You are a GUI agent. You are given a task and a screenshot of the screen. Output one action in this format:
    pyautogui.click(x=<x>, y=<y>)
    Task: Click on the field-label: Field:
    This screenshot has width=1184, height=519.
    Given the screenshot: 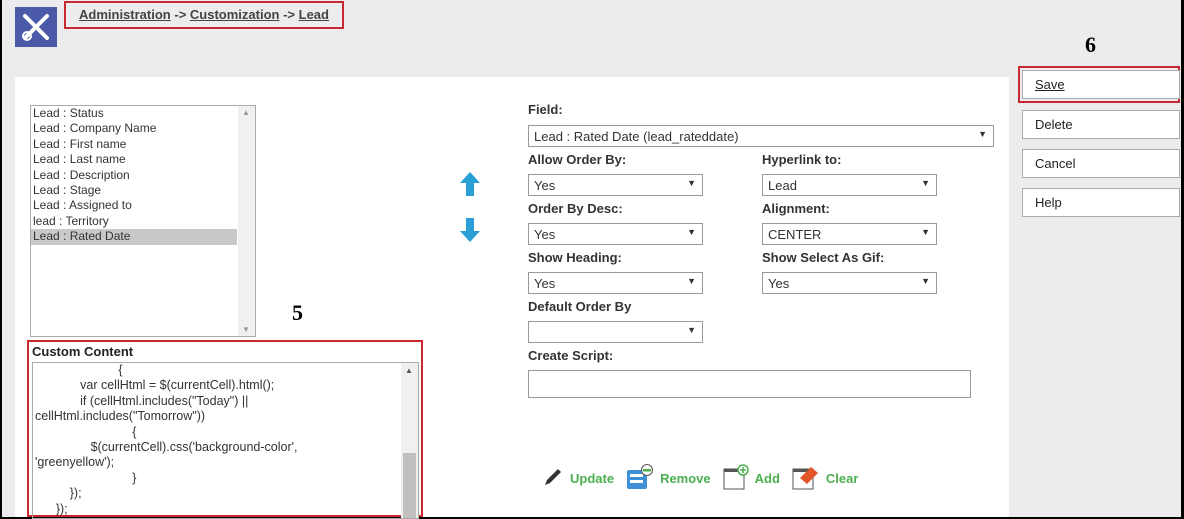 What is the action you would take?
    pyautogui.click(x=545, y=109)
    